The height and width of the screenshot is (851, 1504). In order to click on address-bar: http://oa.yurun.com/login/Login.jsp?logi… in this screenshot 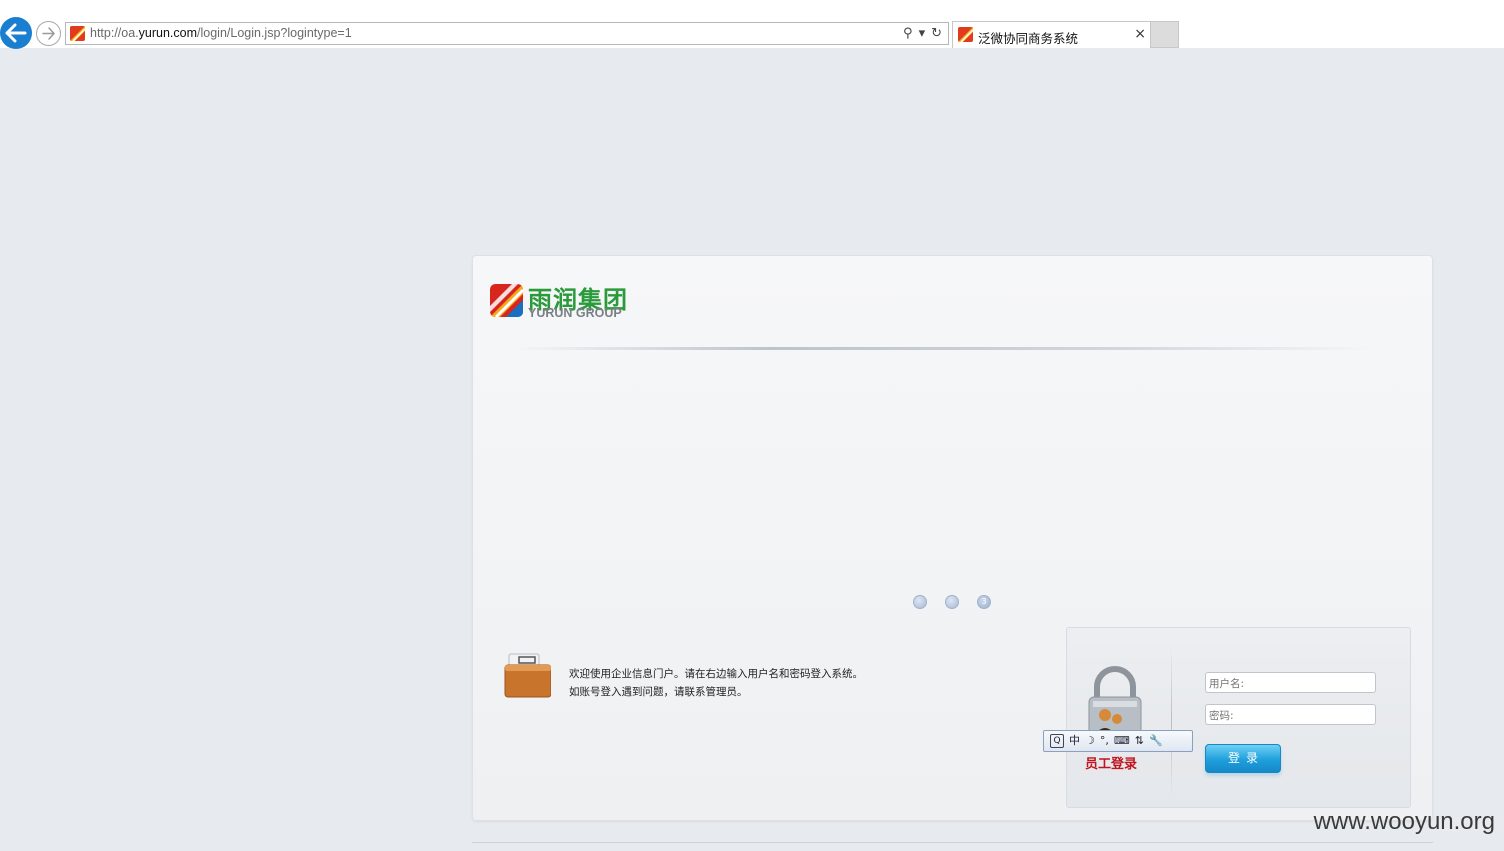, I will do `click(507, 33)`.